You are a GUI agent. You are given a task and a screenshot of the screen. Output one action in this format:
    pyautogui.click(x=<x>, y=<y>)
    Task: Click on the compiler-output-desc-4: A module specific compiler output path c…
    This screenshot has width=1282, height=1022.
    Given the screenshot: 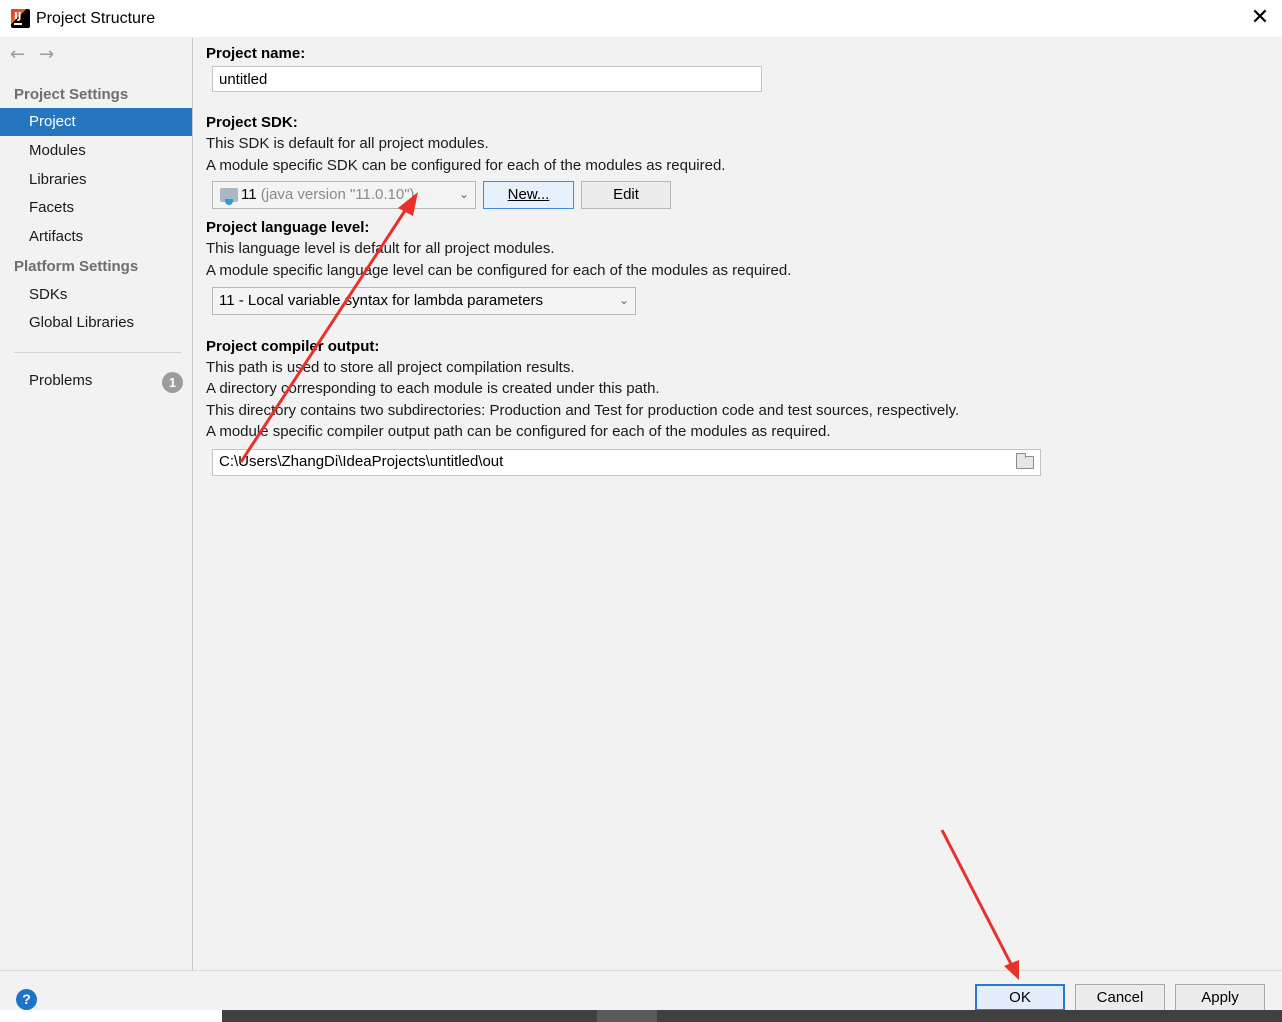 What is the action you would take?
    pyautogui.click(x=518, y=431)
    